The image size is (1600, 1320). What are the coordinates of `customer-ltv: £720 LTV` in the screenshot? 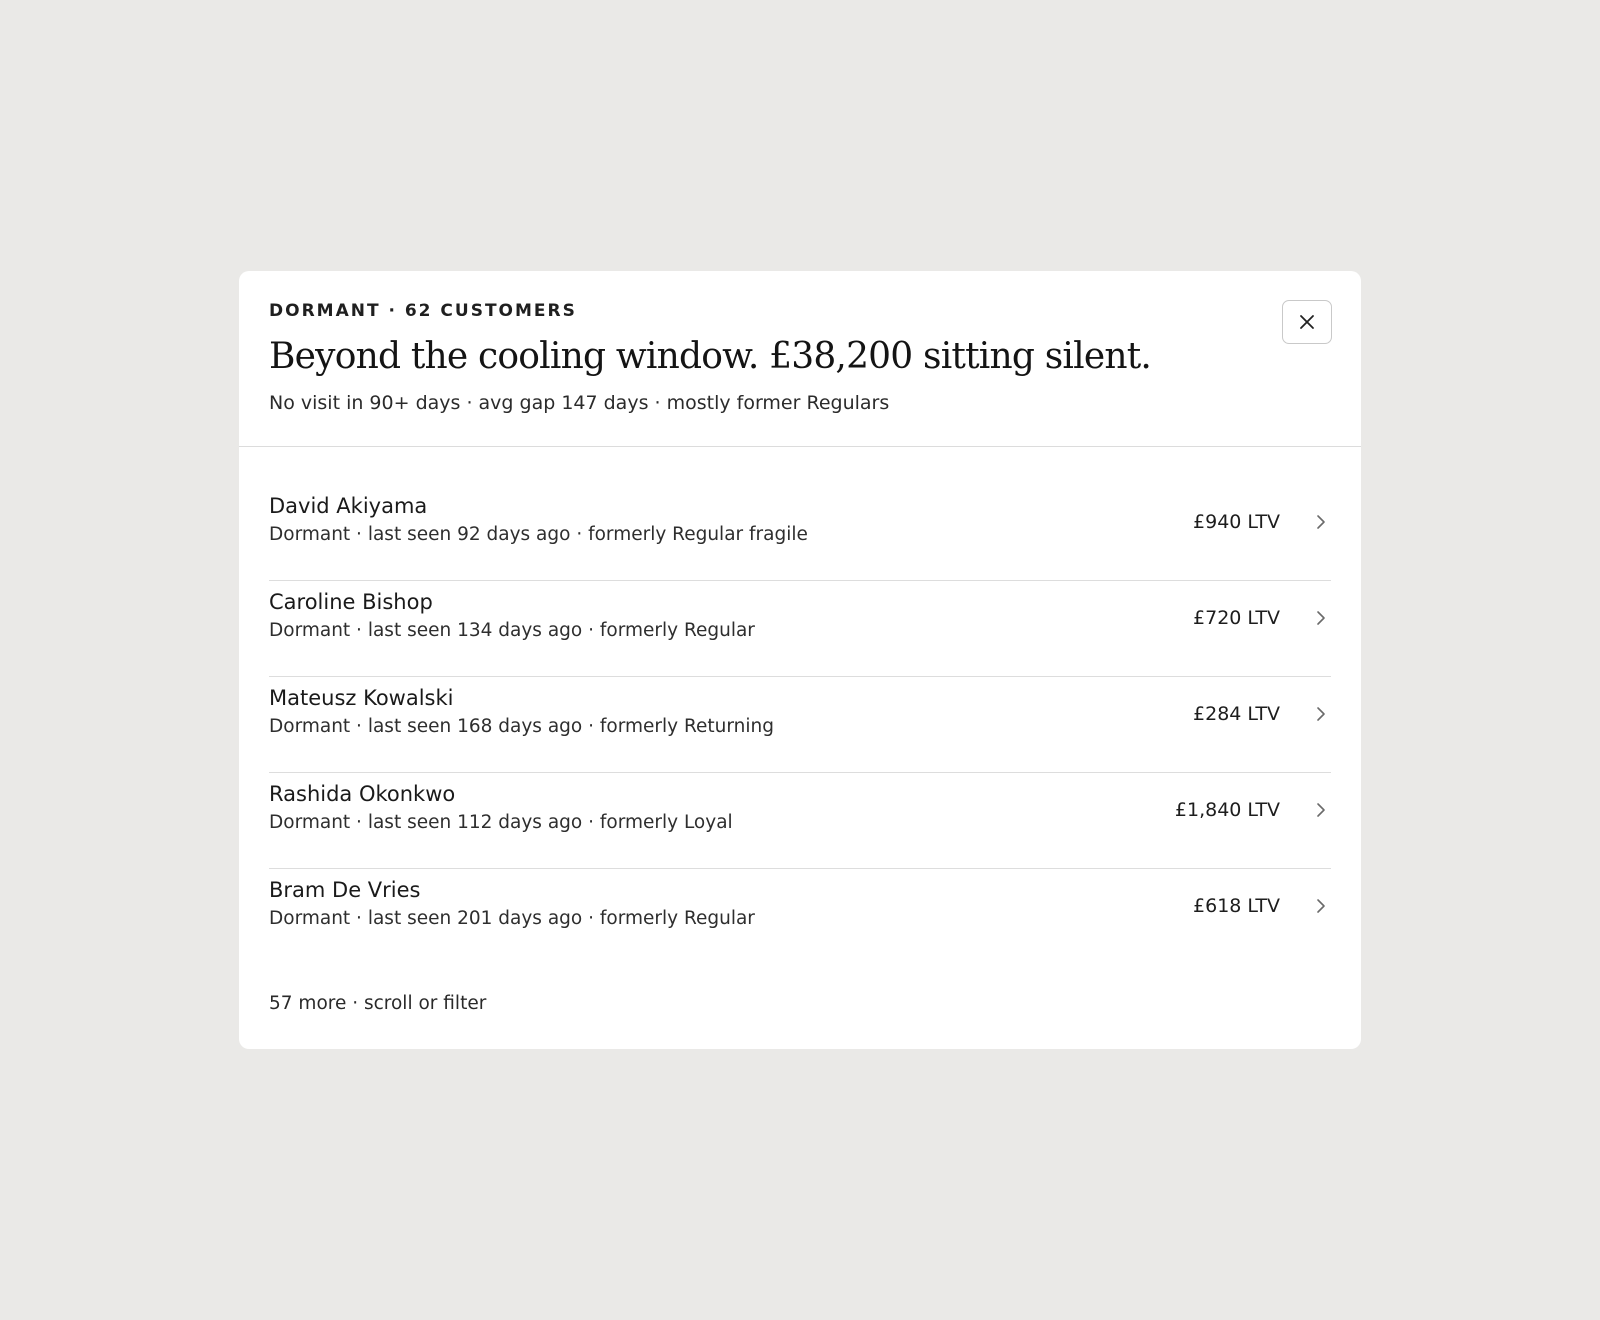 It's located at (1236, 618).